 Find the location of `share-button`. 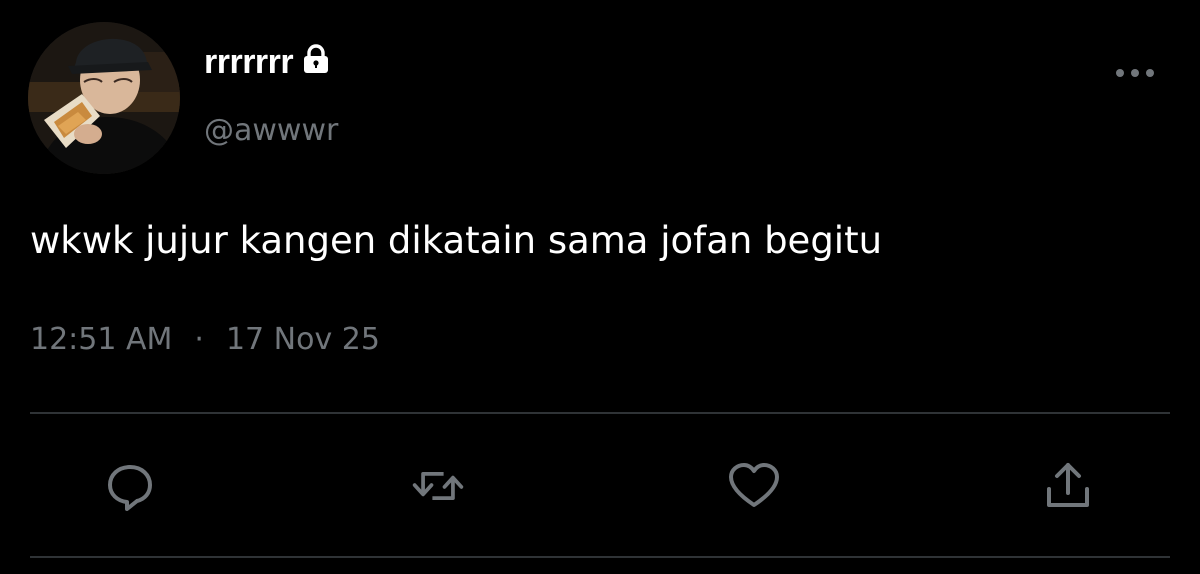

share-button is located at coordinates (1068, 486).